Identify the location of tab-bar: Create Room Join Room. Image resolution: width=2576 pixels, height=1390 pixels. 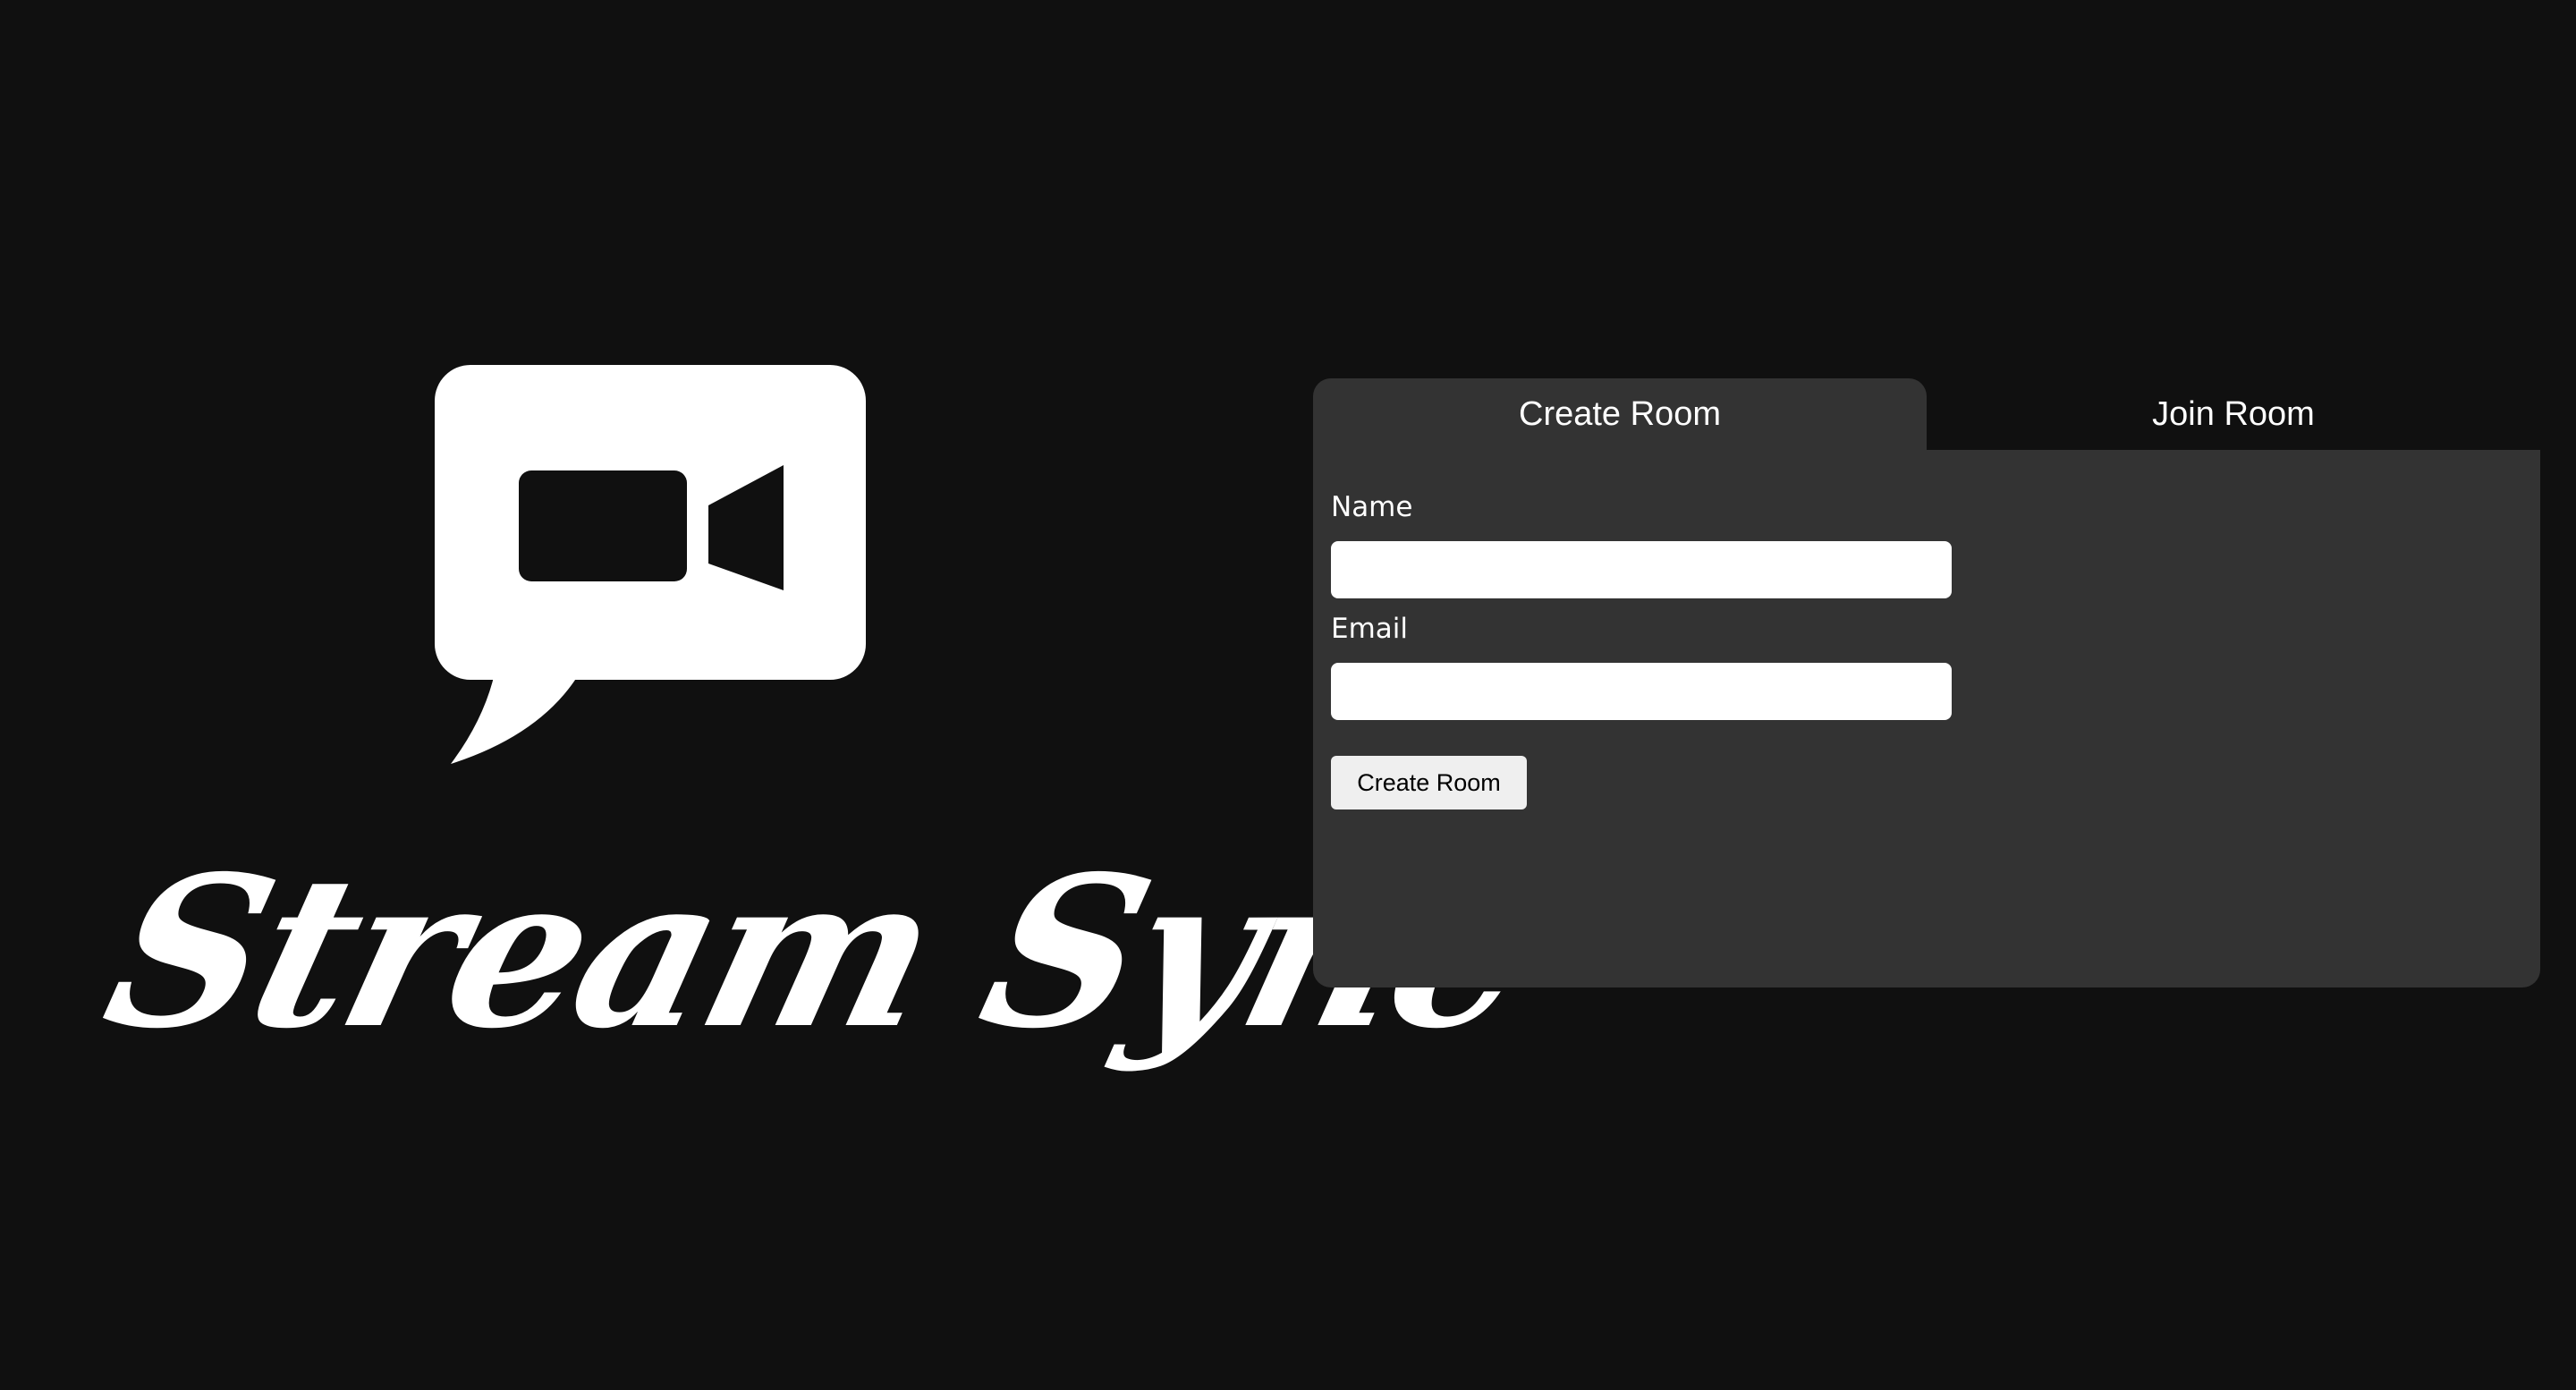
(1926, 414).